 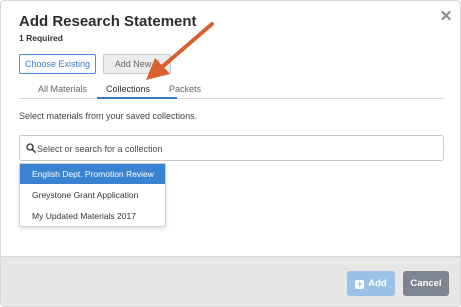 What do you see at coordinates (426, 283) in the screenshot?
I see `cancel-button: Cancel` at bounding box center [426, 283].